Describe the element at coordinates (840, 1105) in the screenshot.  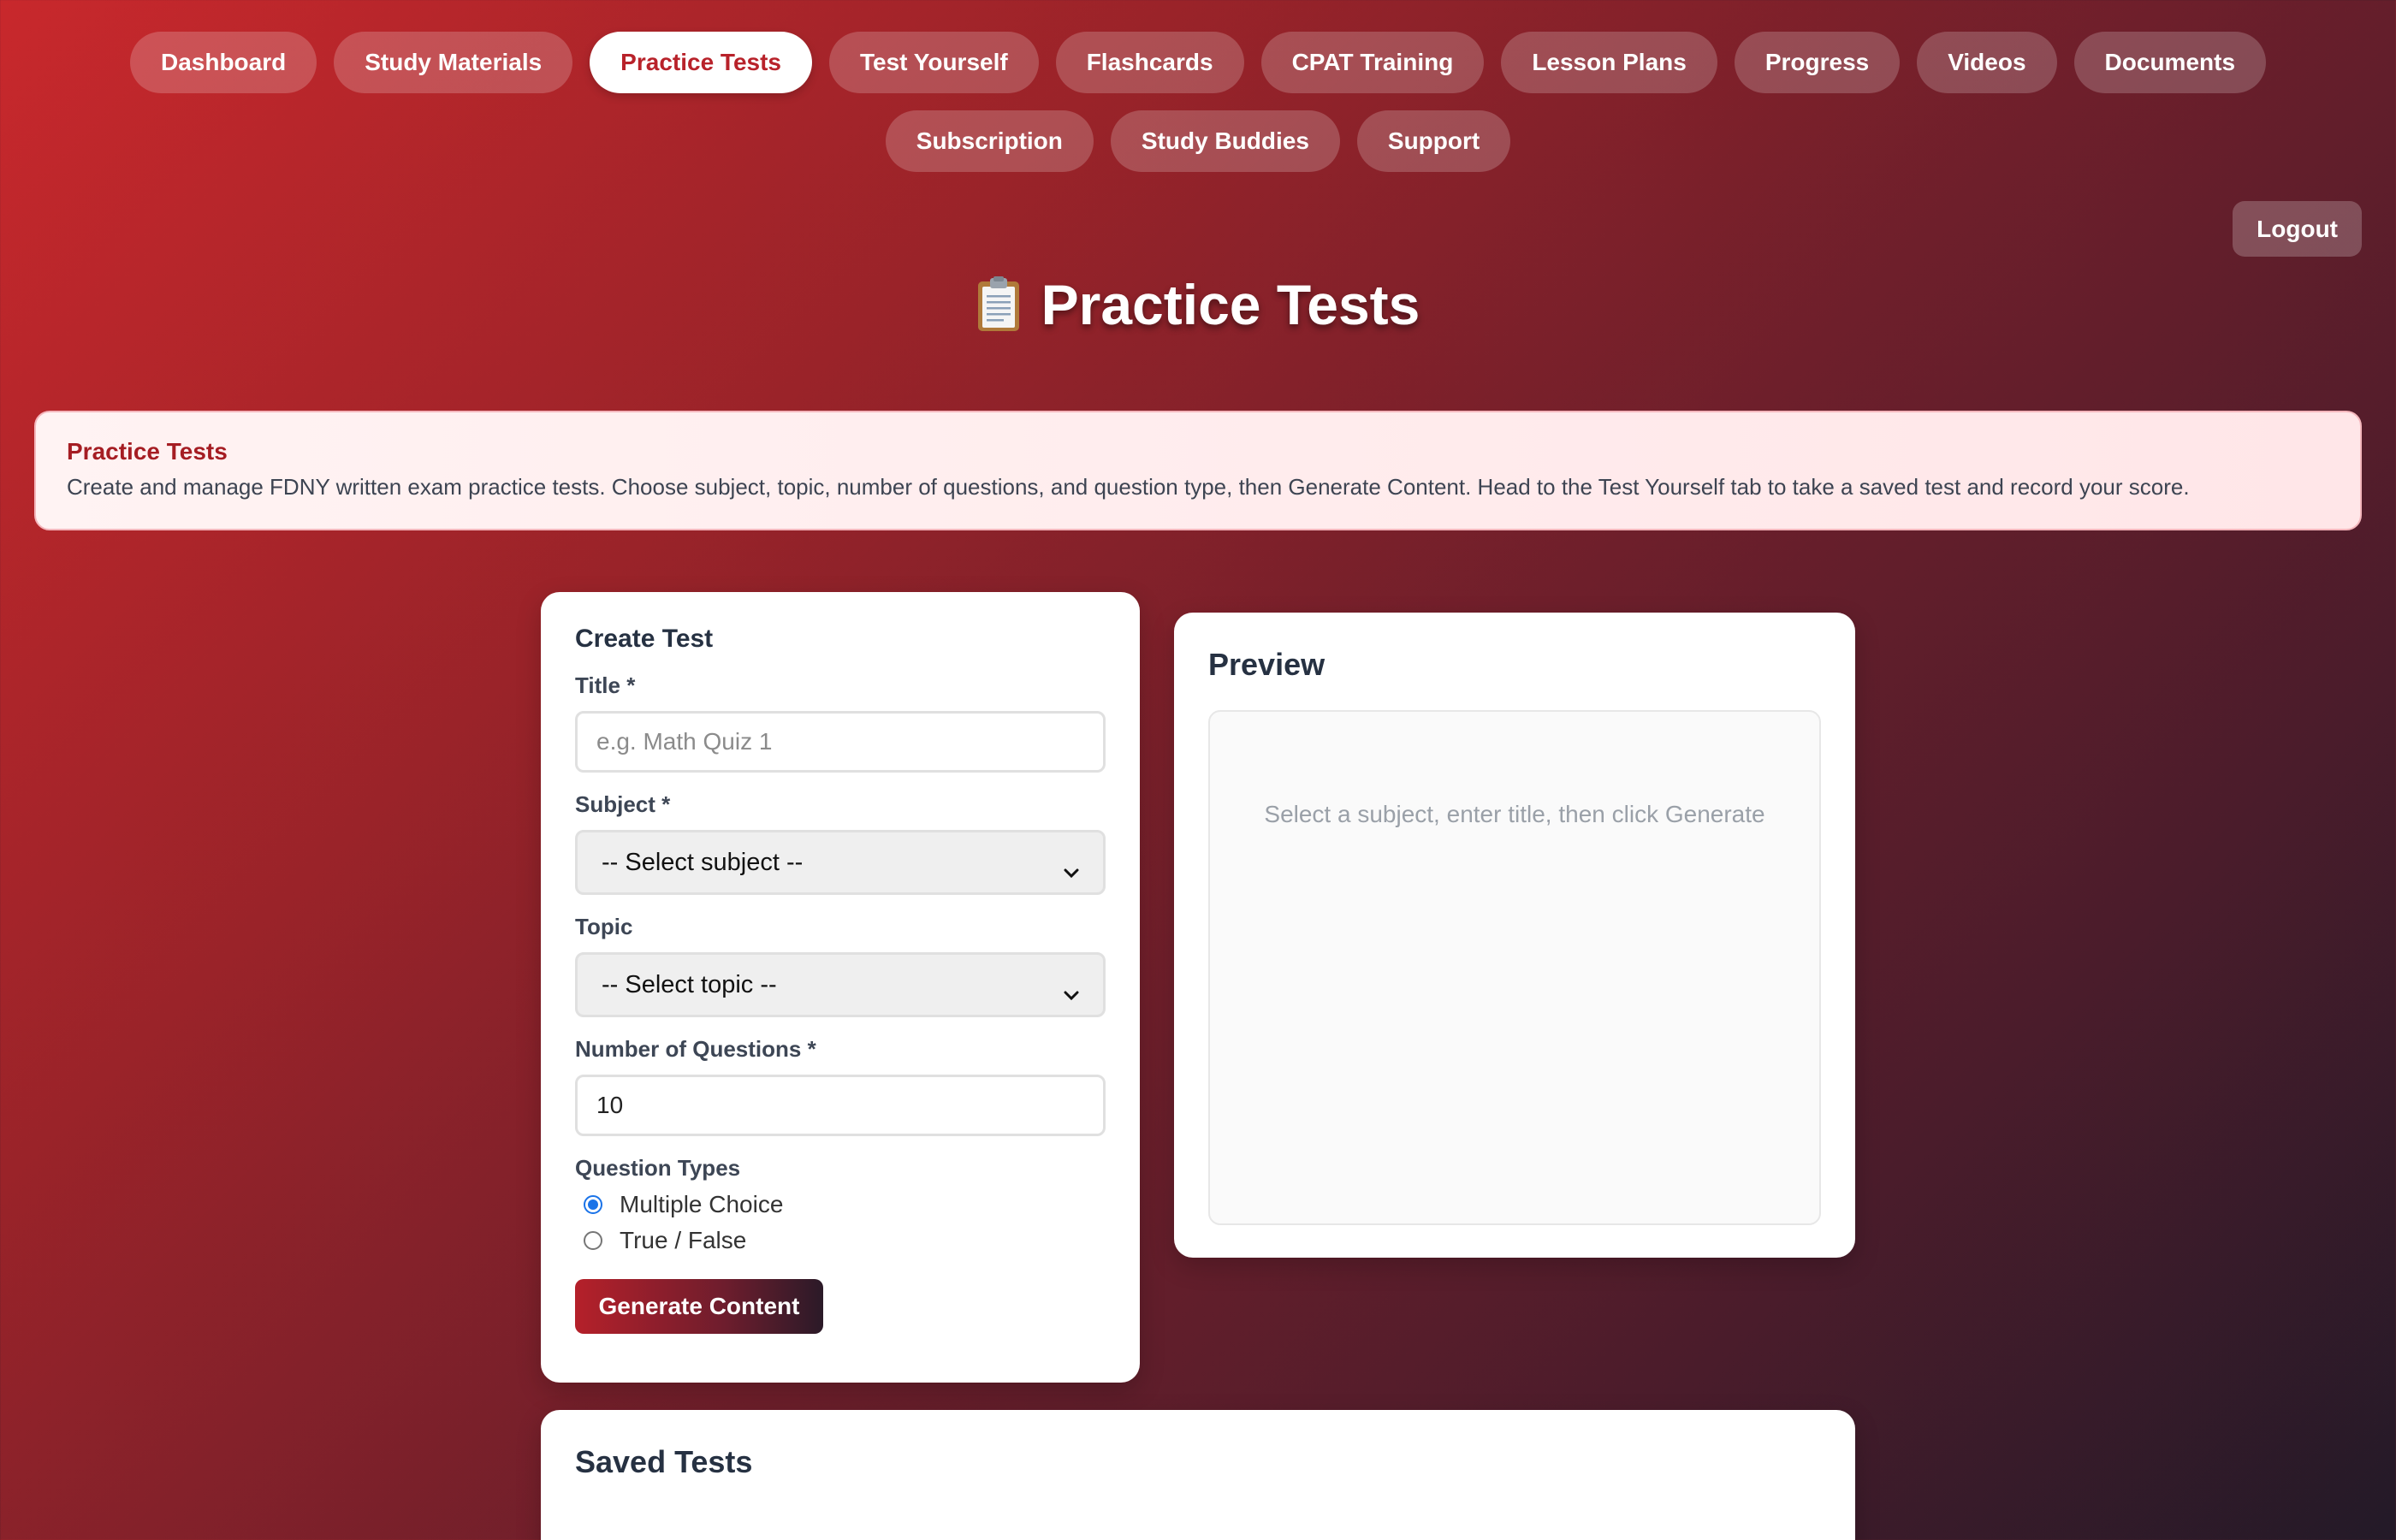
I see `num-questions-input` at that location.